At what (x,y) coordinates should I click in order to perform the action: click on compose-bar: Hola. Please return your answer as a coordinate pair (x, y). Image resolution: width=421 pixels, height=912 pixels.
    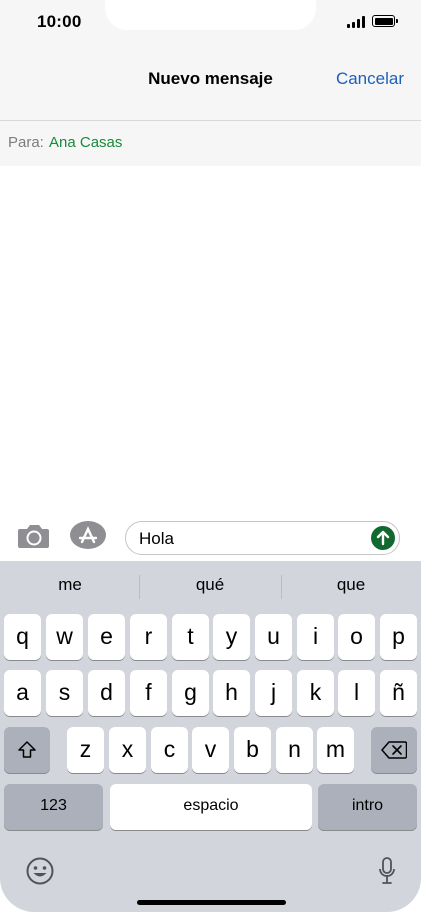
    Looking at the image, I should click on (210, 536).